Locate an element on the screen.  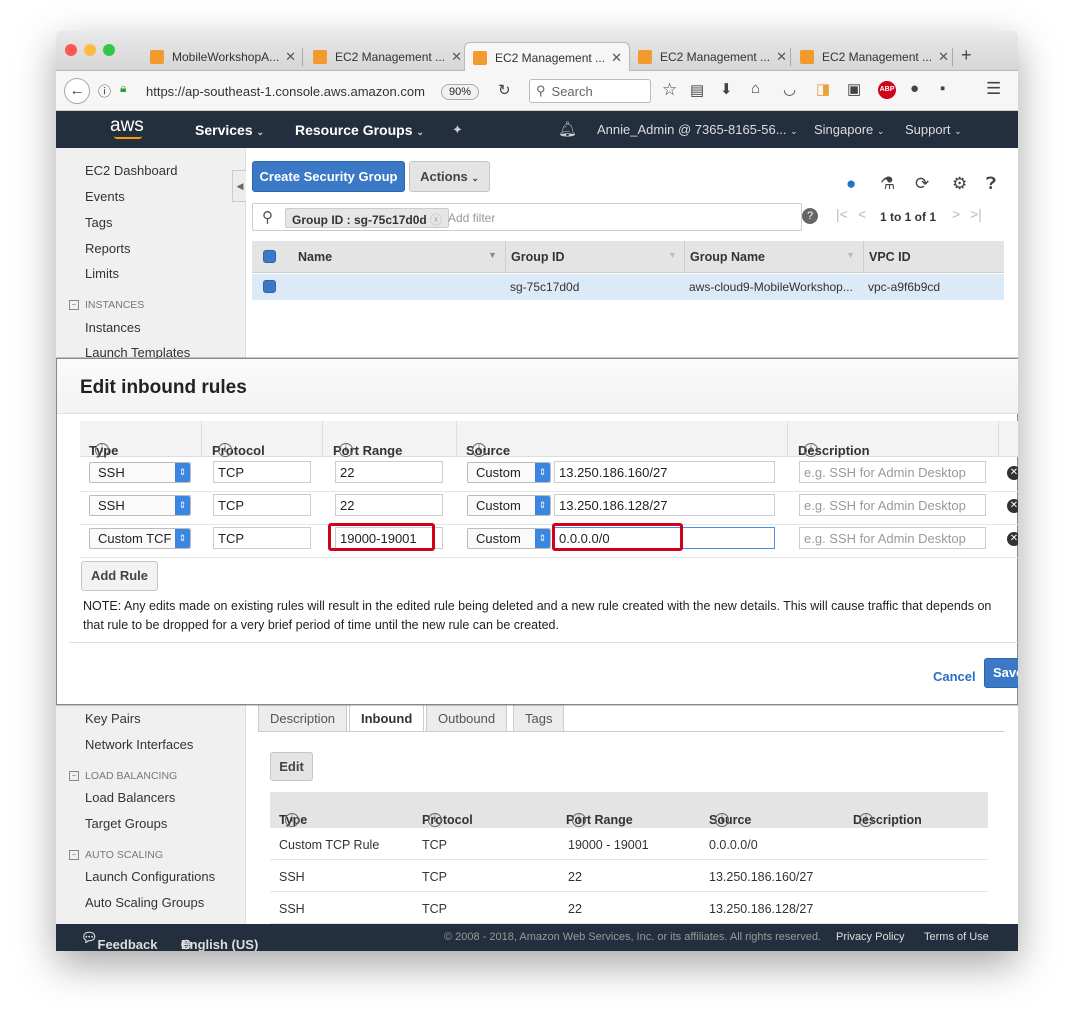
sidebar-item-tags: Tags is located at coordinates (98, 222).